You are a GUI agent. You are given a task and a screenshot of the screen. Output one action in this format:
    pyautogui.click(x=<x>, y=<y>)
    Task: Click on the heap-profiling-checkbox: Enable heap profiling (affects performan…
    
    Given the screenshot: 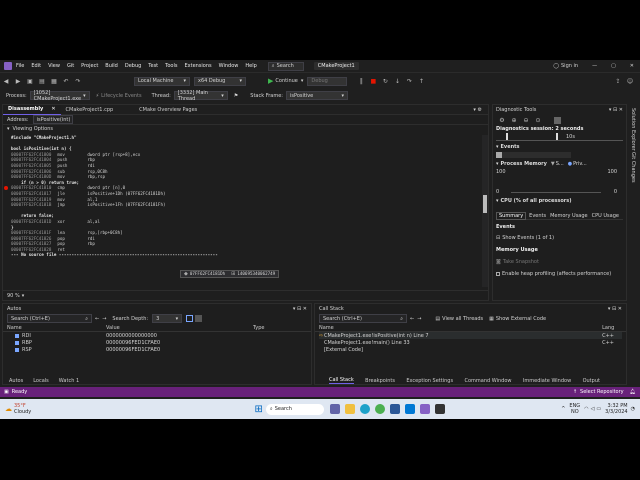 What is the action you would take?
    pyautogui.click(x=559, y=274)
    